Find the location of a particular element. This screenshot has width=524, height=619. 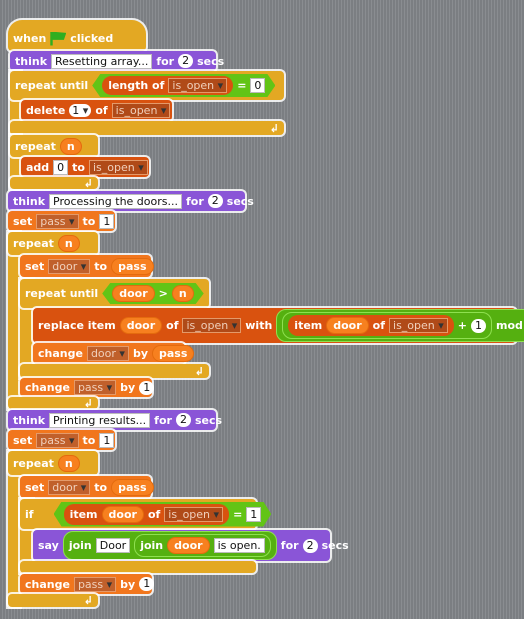

length-of-label: length of is located at coordinates (136, 85).